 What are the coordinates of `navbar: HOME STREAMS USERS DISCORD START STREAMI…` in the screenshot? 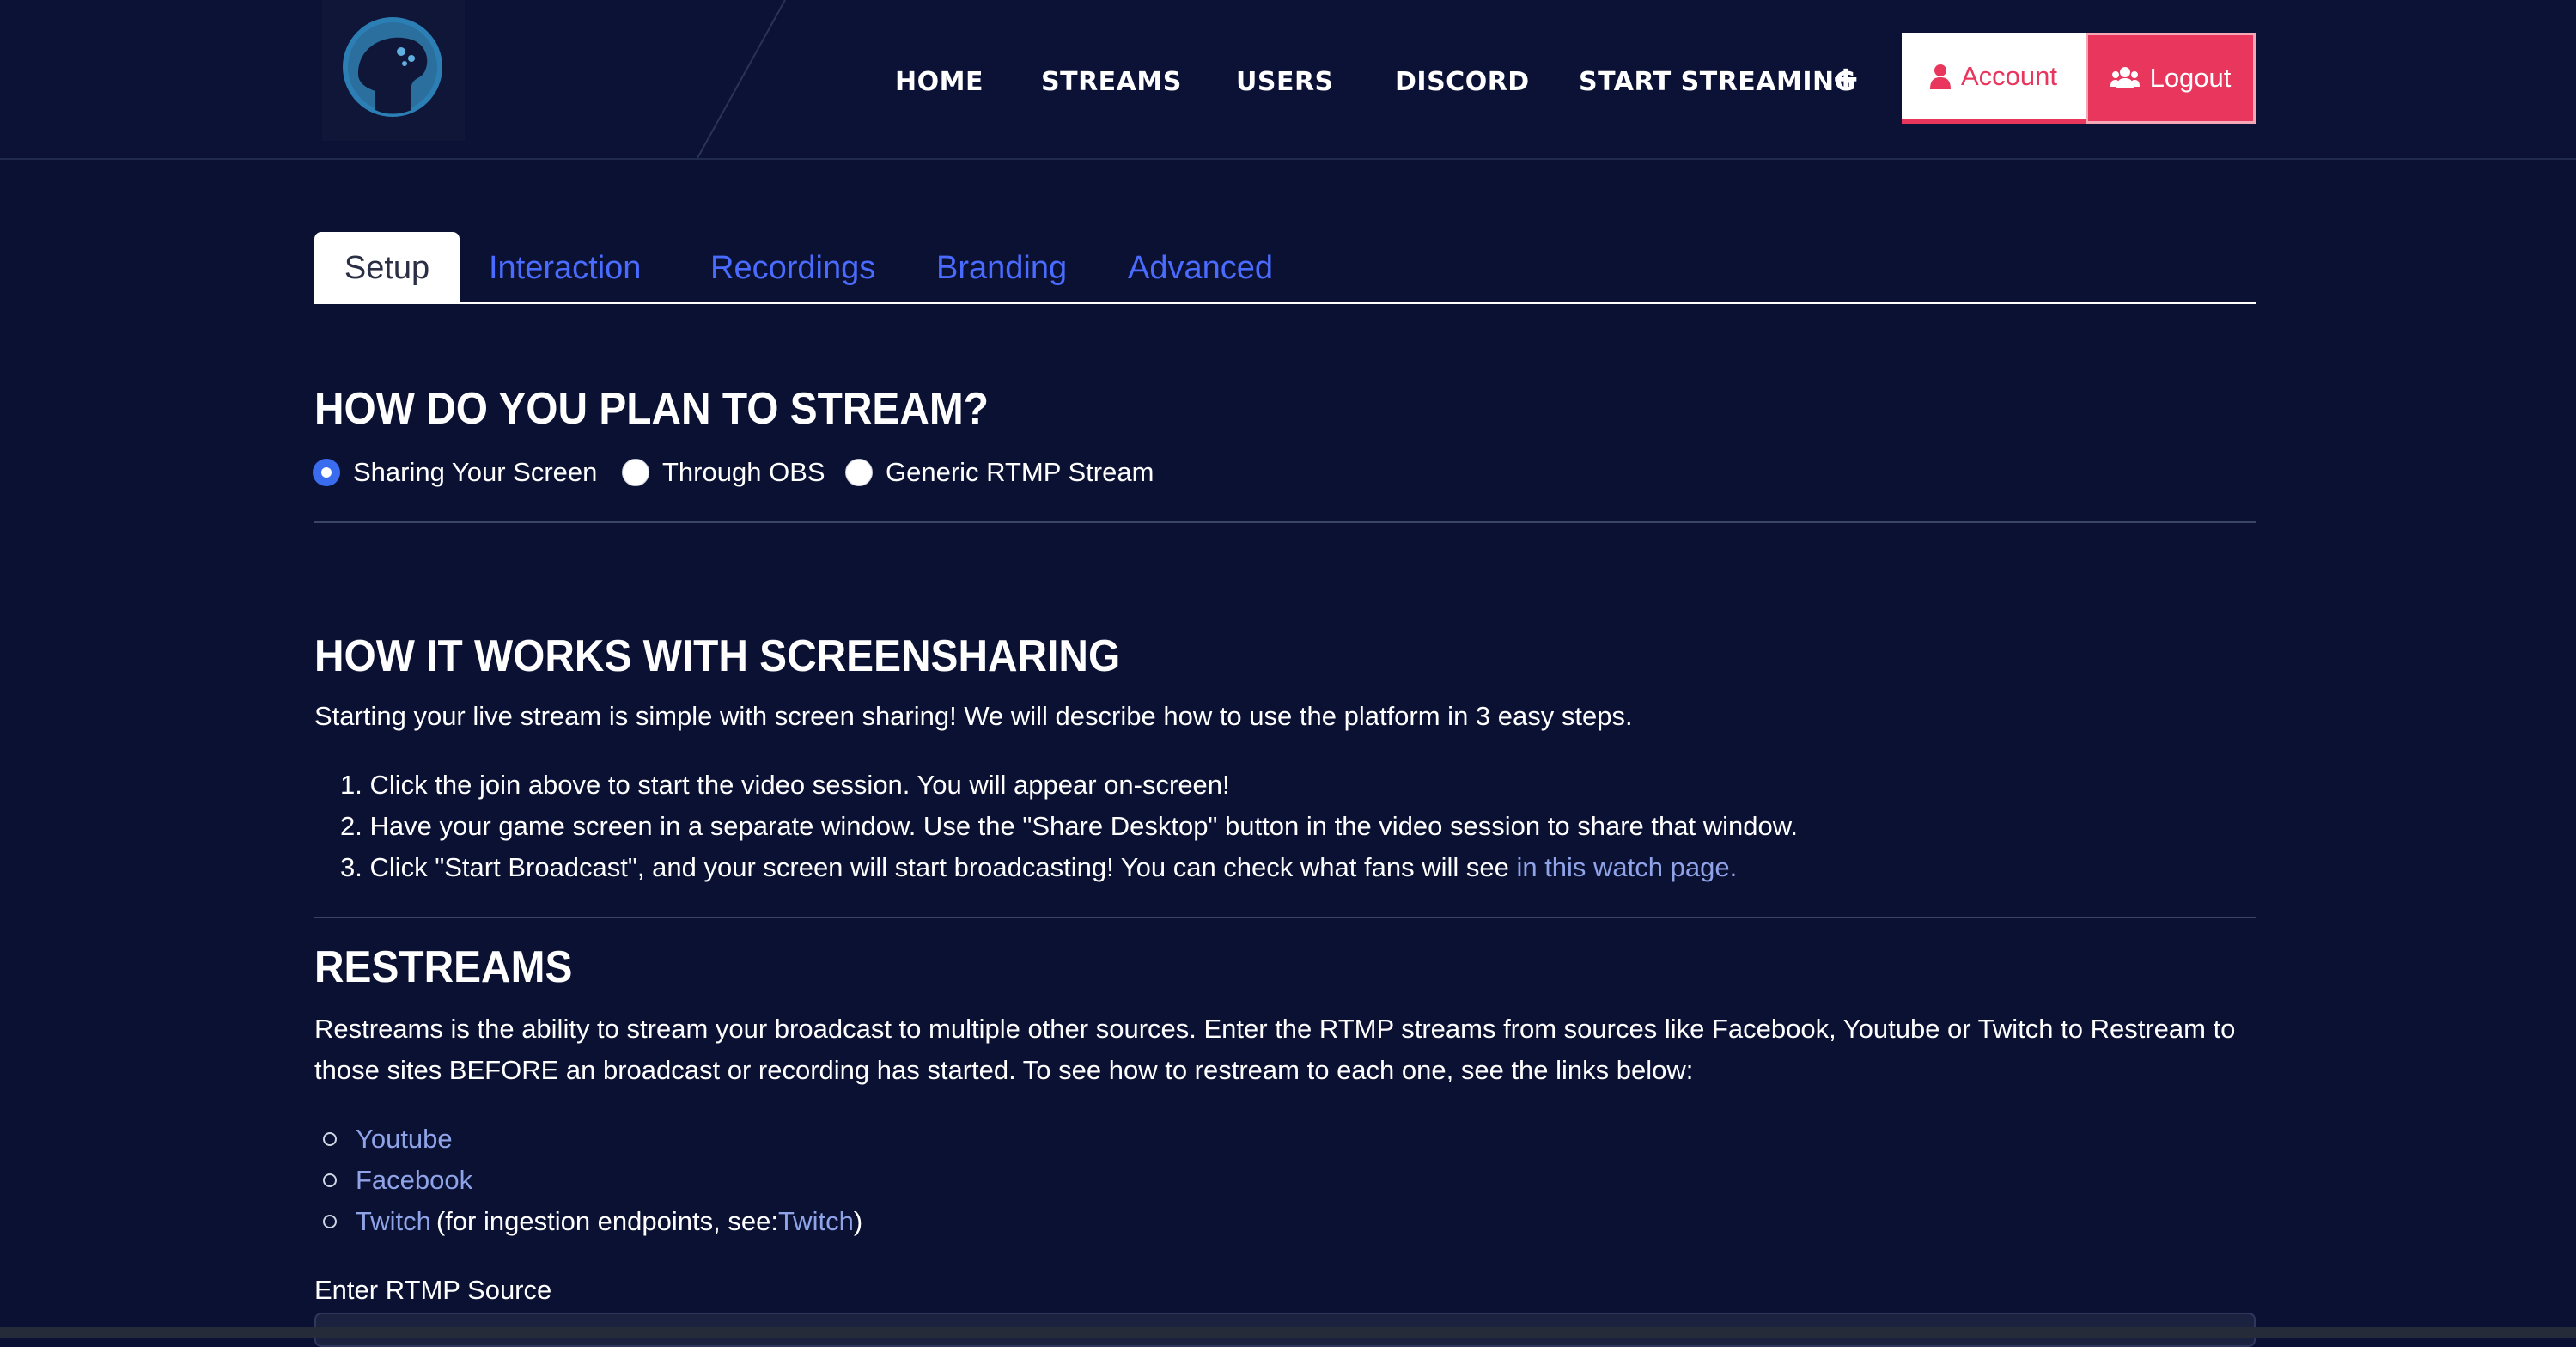 It's located at (1288, 80).